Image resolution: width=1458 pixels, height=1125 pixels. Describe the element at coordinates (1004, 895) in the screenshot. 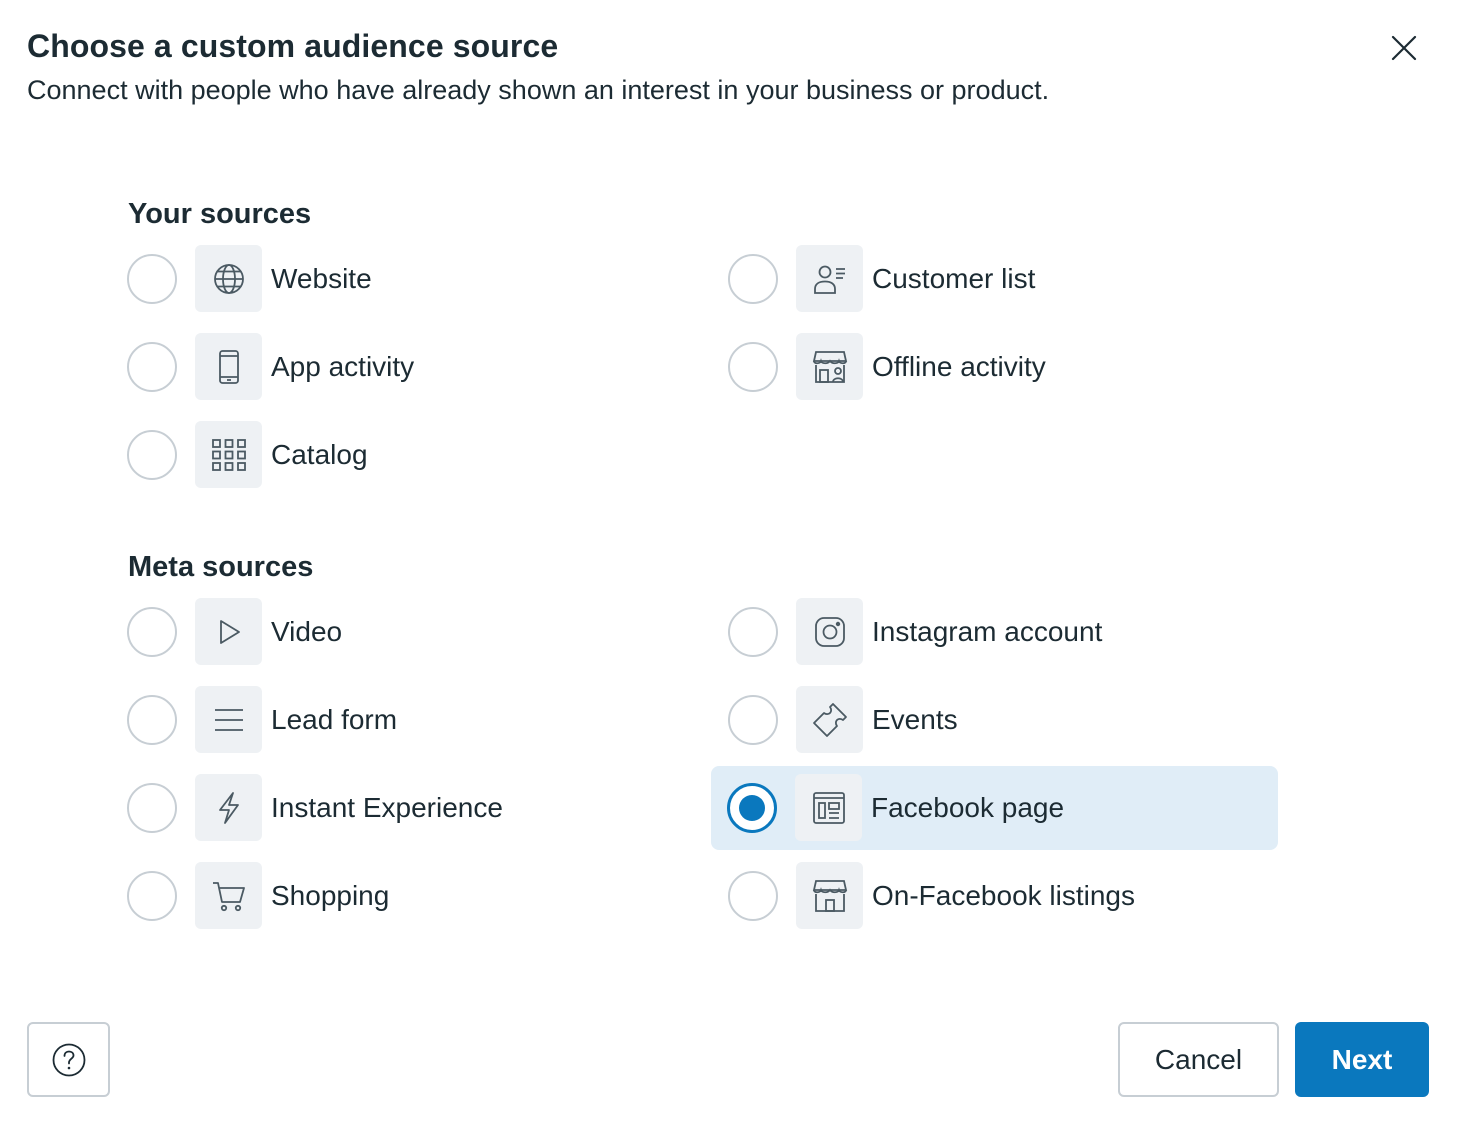

I see `option-label: On-Facebook listings` at that location.